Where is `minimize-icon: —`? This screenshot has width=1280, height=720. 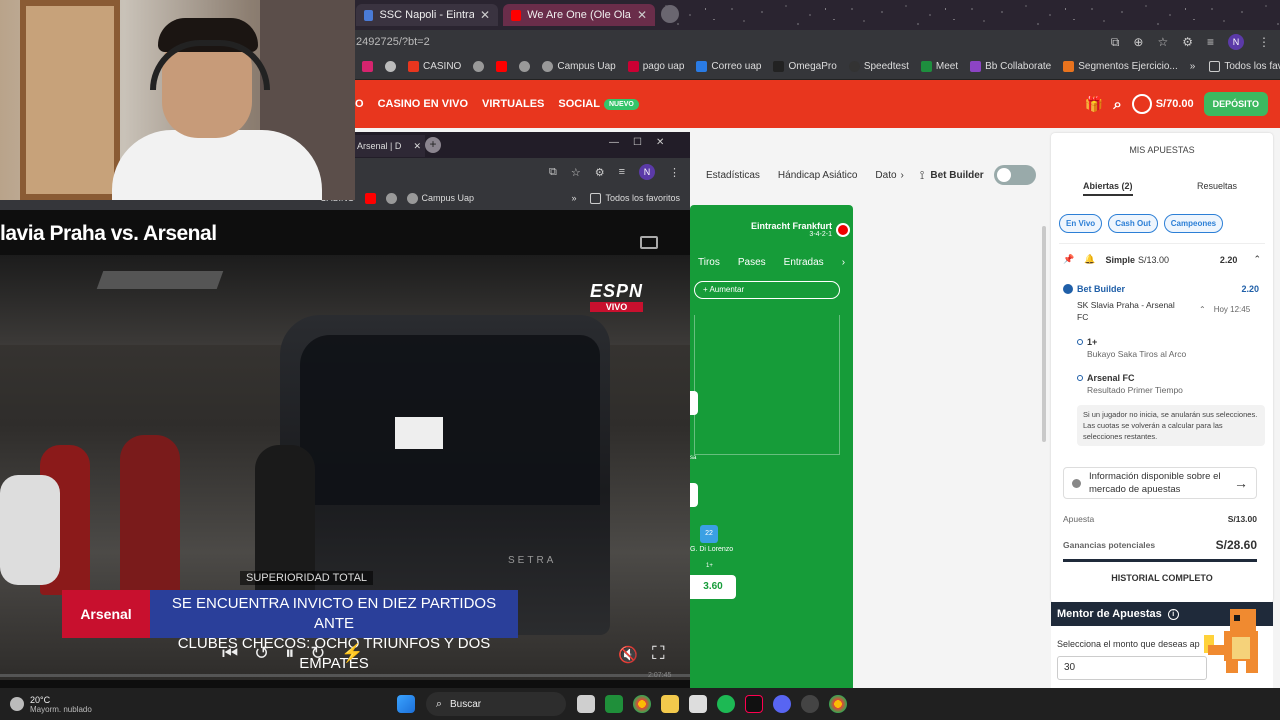
minimize-icon: — is located at coordinates (614, 142).